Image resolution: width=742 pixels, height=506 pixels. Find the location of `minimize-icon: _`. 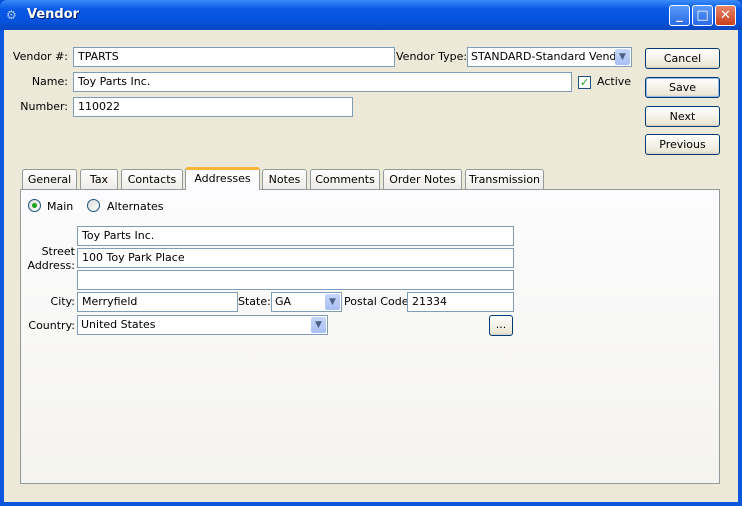

minimize-icon: _ is located at coordinates (679, 15).